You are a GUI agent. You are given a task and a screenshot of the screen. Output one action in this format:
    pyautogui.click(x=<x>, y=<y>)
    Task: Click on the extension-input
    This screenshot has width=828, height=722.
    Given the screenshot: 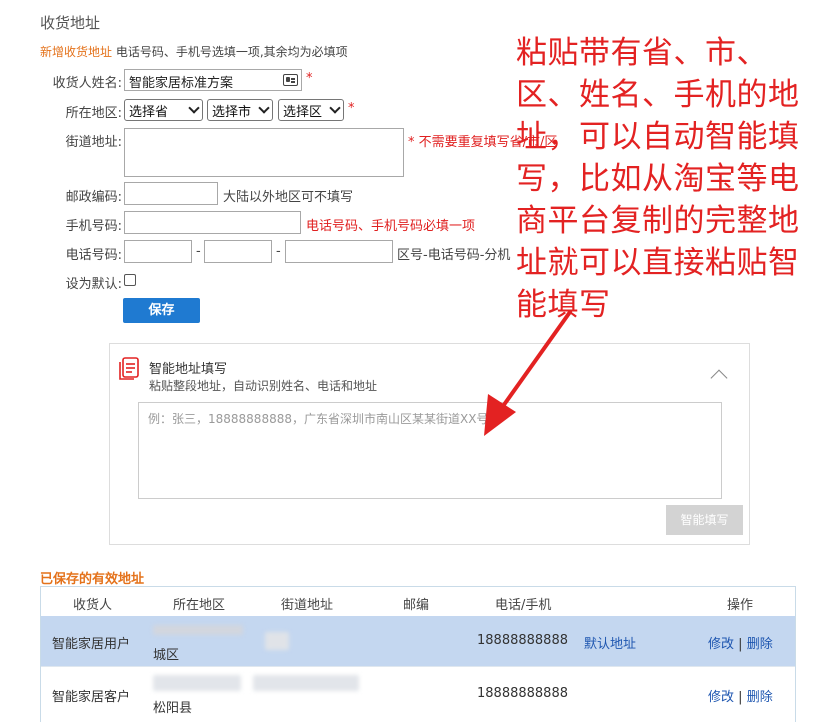 What is the action you would take?
    pyautogui.click(x=339, y=251)
    